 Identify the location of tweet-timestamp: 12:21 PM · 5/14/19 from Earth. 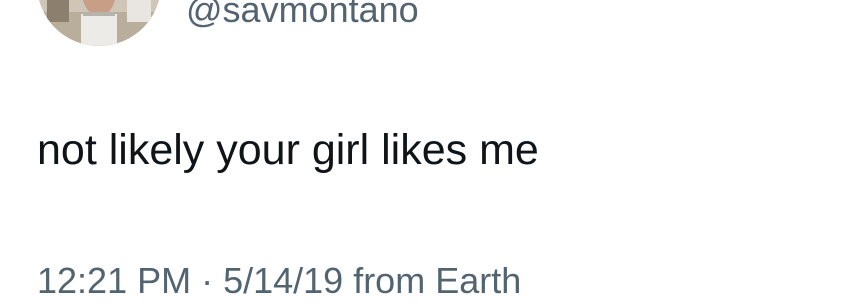
(279, 281).